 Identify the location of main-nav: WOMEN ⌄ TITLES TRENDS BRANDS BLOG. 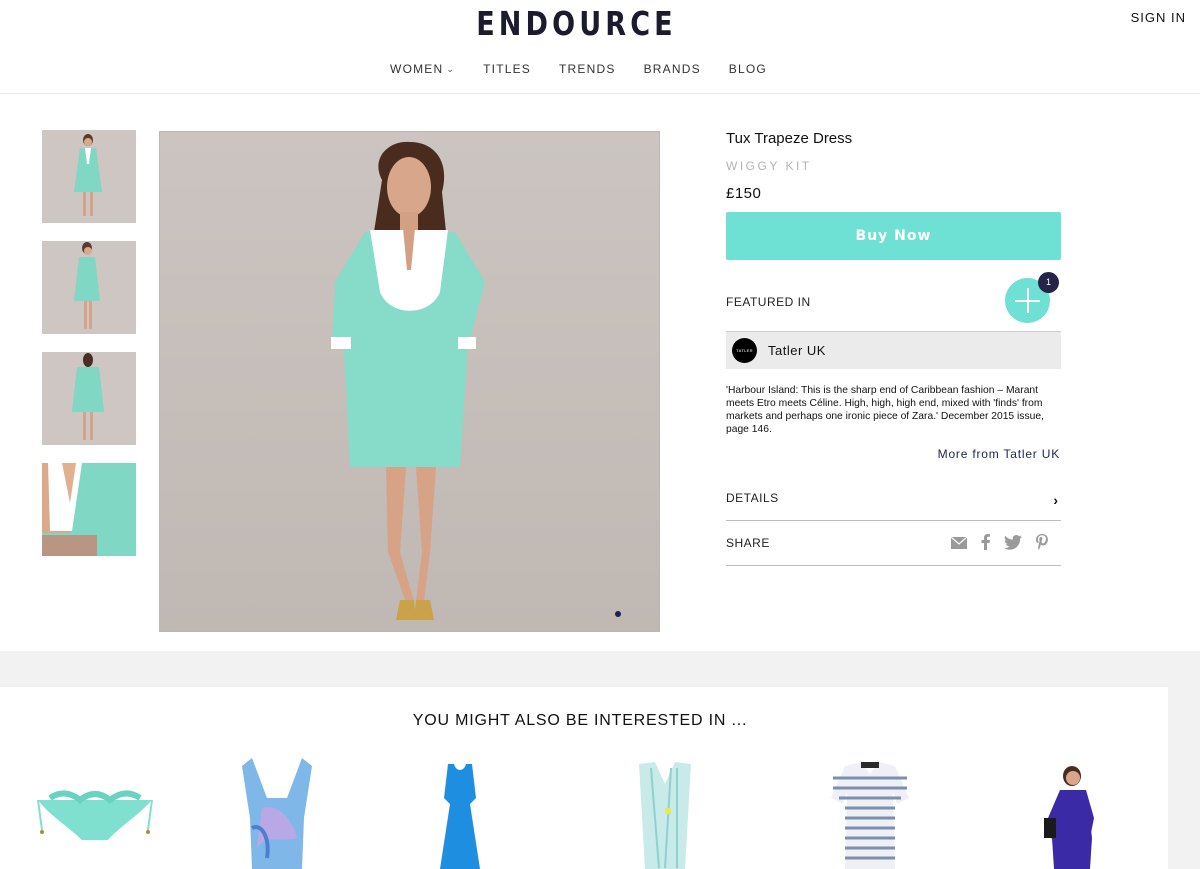
(578, 69).